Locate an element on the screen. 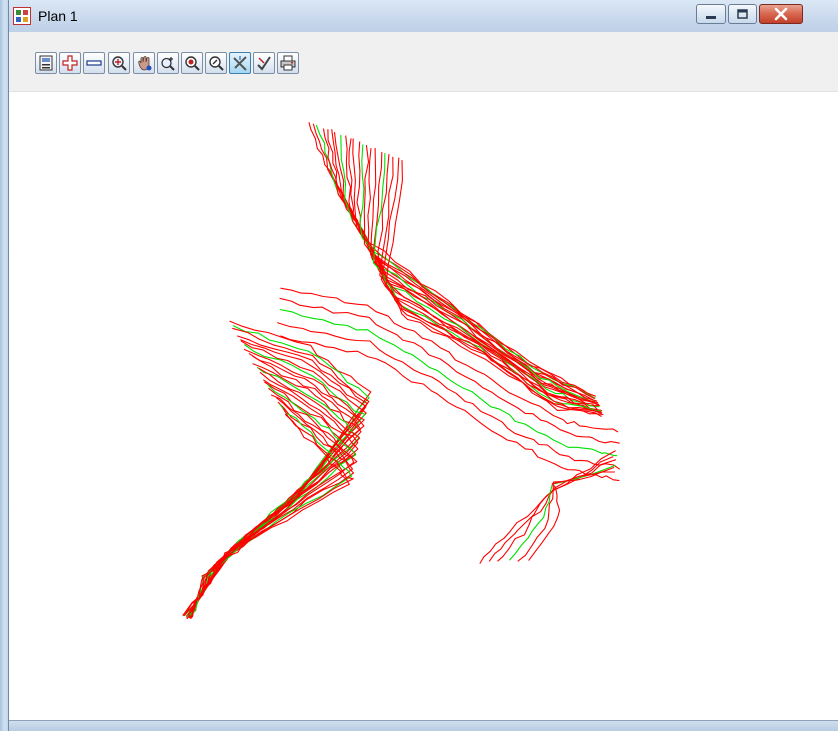  zoom-out-minus-icon is located at coordinates (94, 63).